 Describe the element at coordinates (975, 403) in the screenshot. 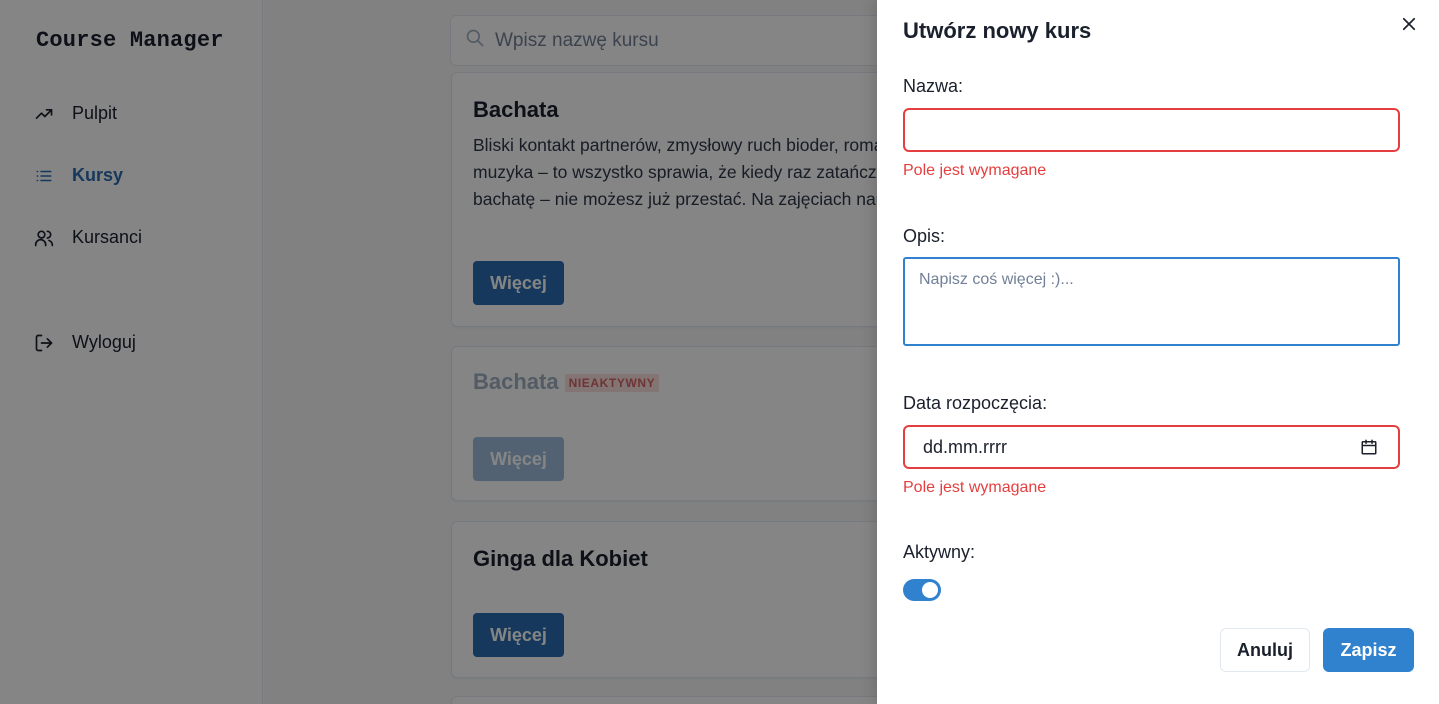

I see `start-date-label: Data rozpoczęcia:` at that location.